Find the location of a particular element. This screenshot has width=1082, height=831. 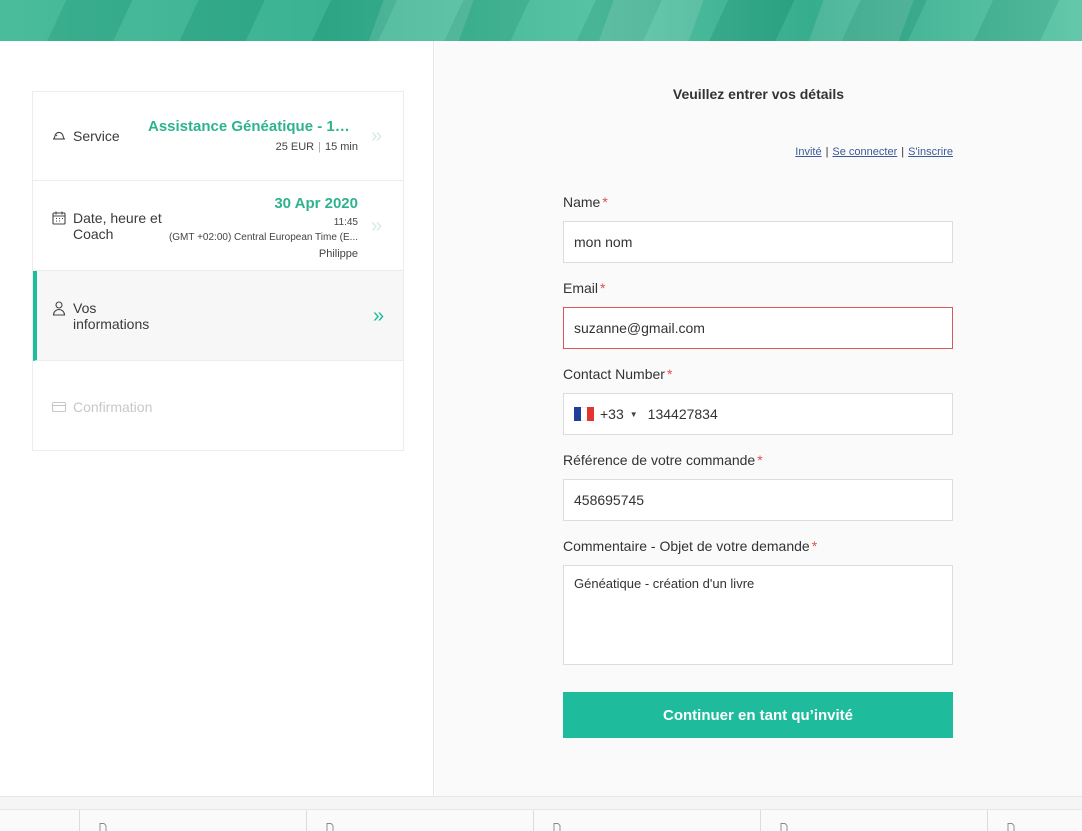

step-confirmation: Confirmation is located at coordinates (218, 405).